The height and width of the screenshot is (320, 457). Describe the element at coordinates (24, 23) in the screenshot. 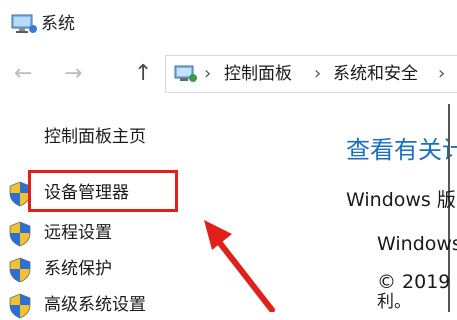

I see `system-computer-icon` at that location.